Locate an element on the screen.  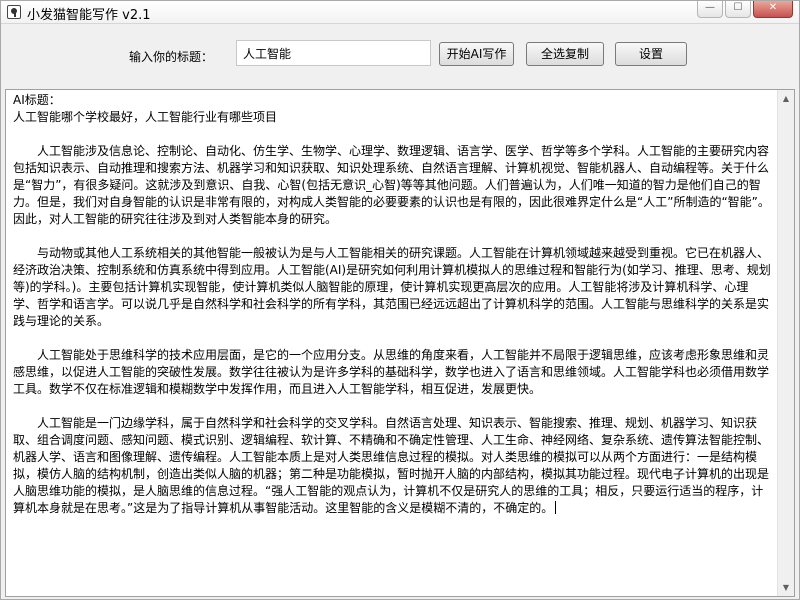
maximize-button: ☐ is located at coordinates (738, 9).